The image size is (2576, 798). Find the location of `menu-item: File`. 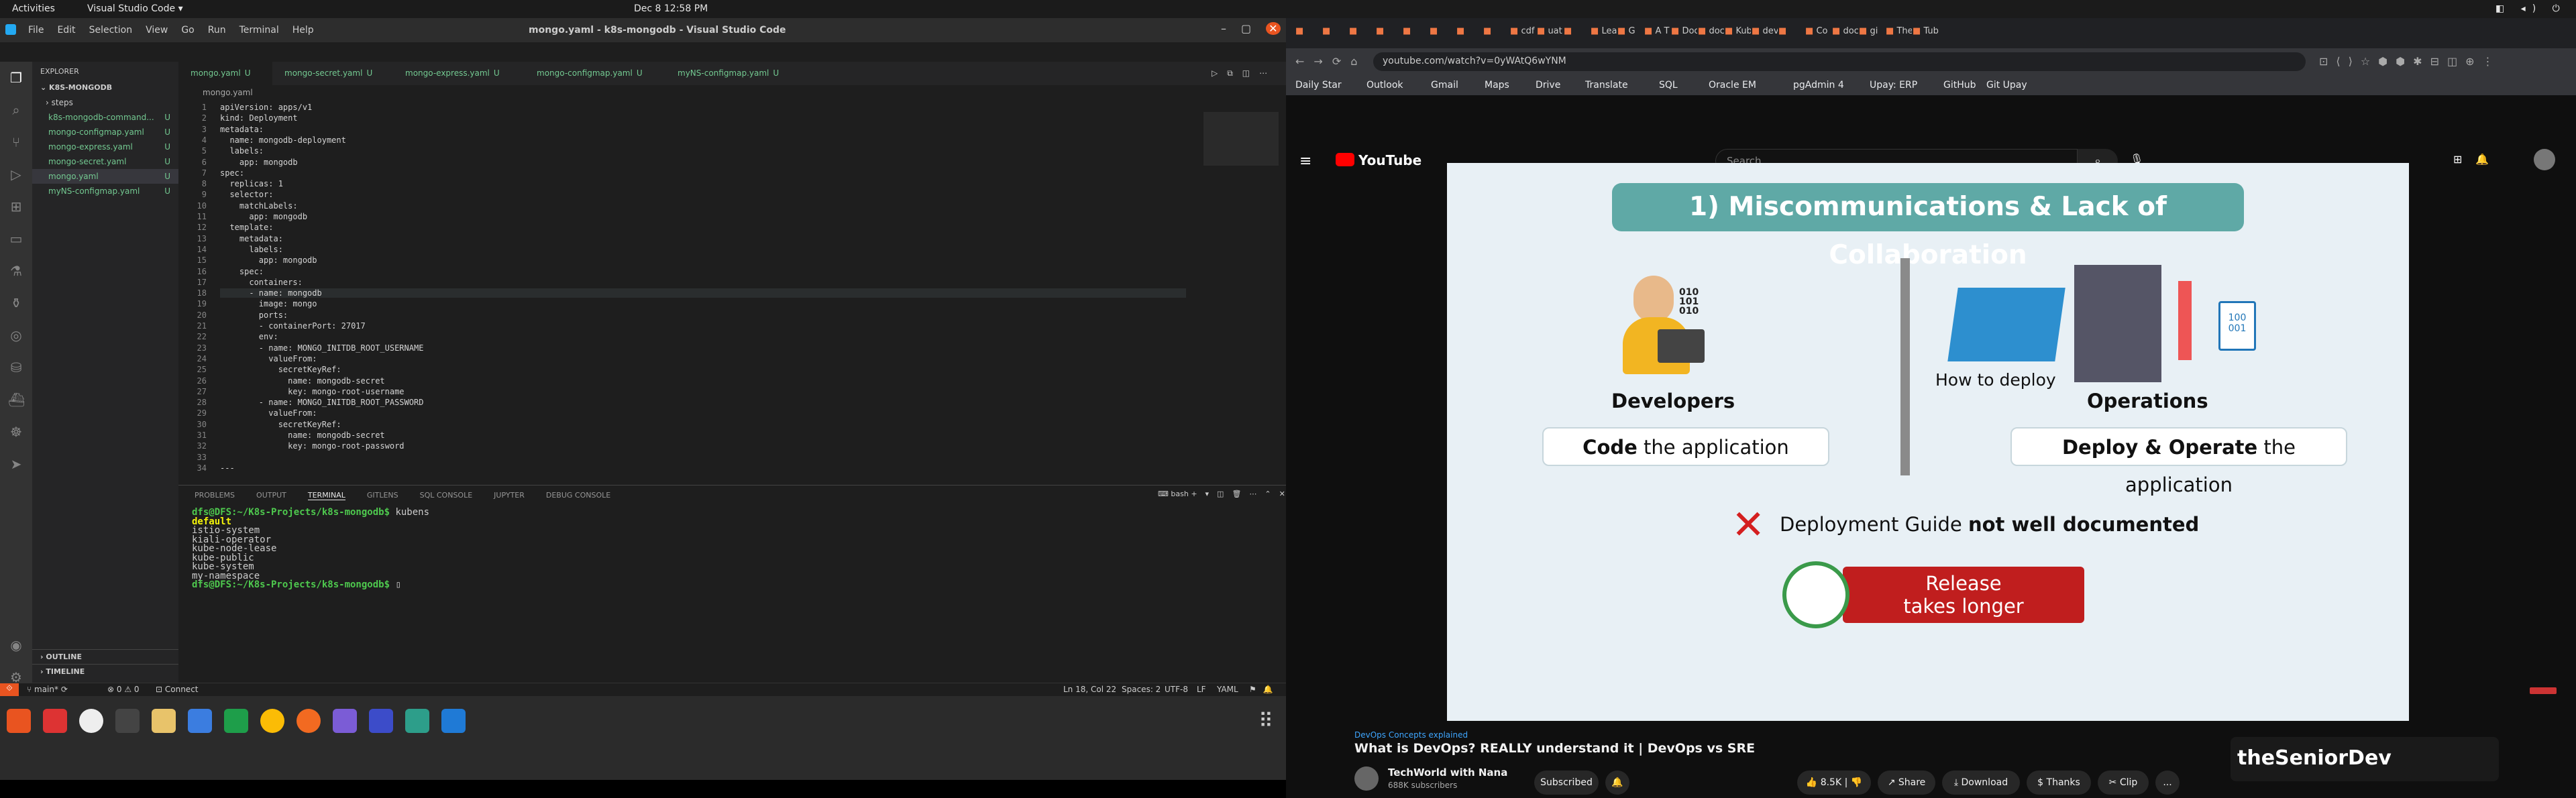

menu-item: File is located at coordinates (36, 30).